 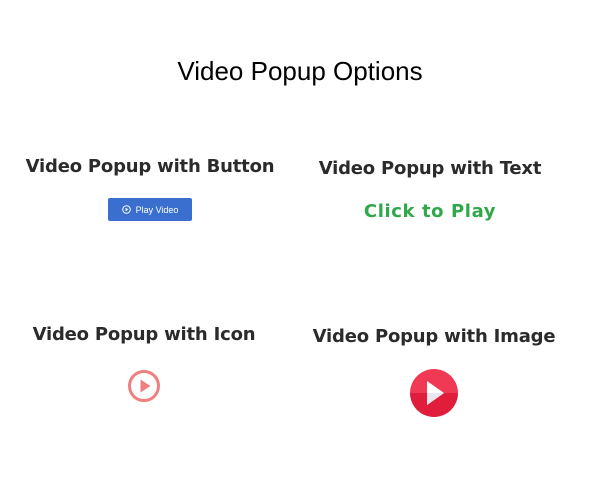 I want to click on page-title: Video Popup Options, so click(x=300, y=71).